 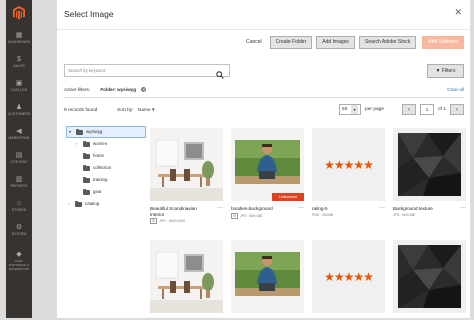 What do you see at coordinates (19, 138) in the screenshot?
I see `sidebar-item-label: MARKETING` at bounding box center [19, 138].